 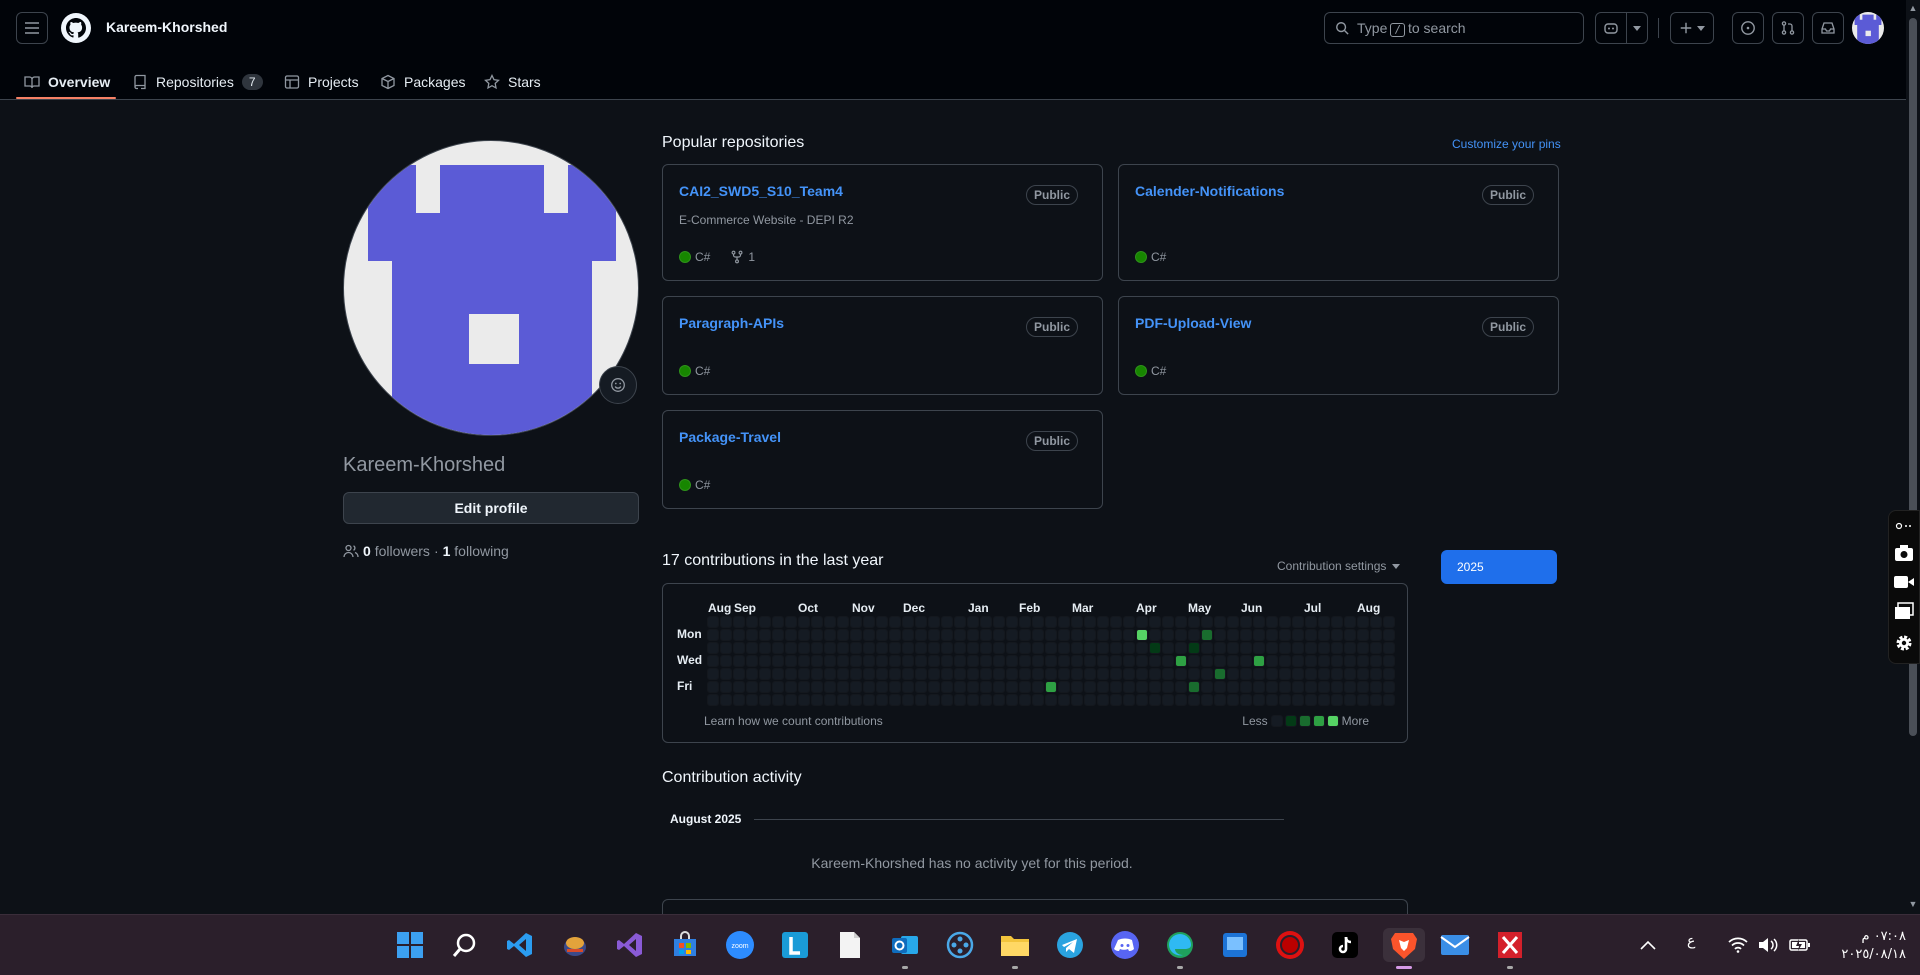 What do you see at coordinates (1611, 28) in the screenshot?
I see `copilot-button` at bounding box center [1611, 28].